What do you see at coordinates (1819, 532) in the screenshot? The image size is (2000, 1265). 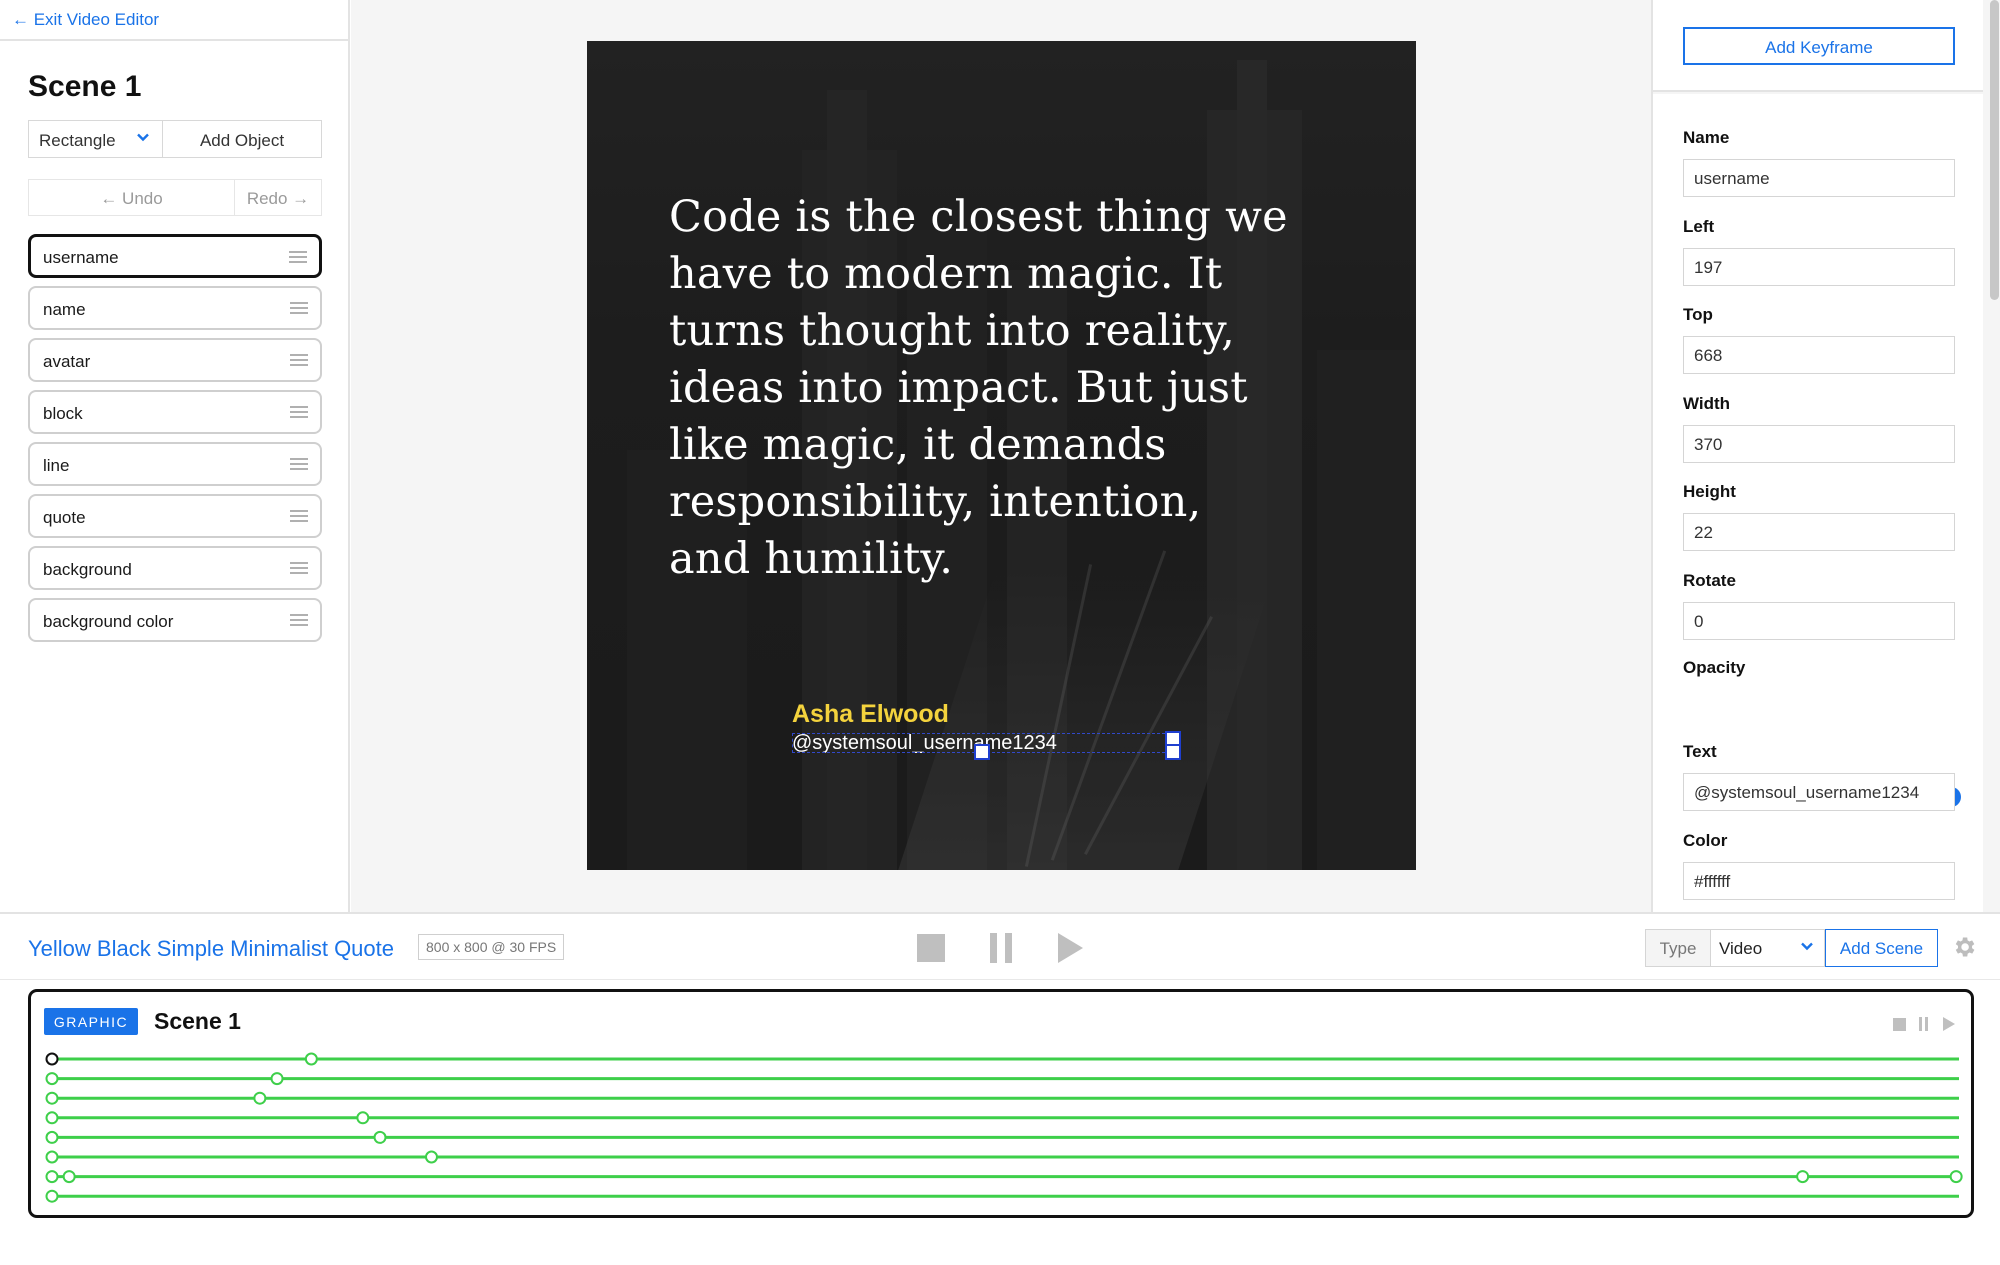 I see `height-field: 22` at bounding box center [1819, 532].